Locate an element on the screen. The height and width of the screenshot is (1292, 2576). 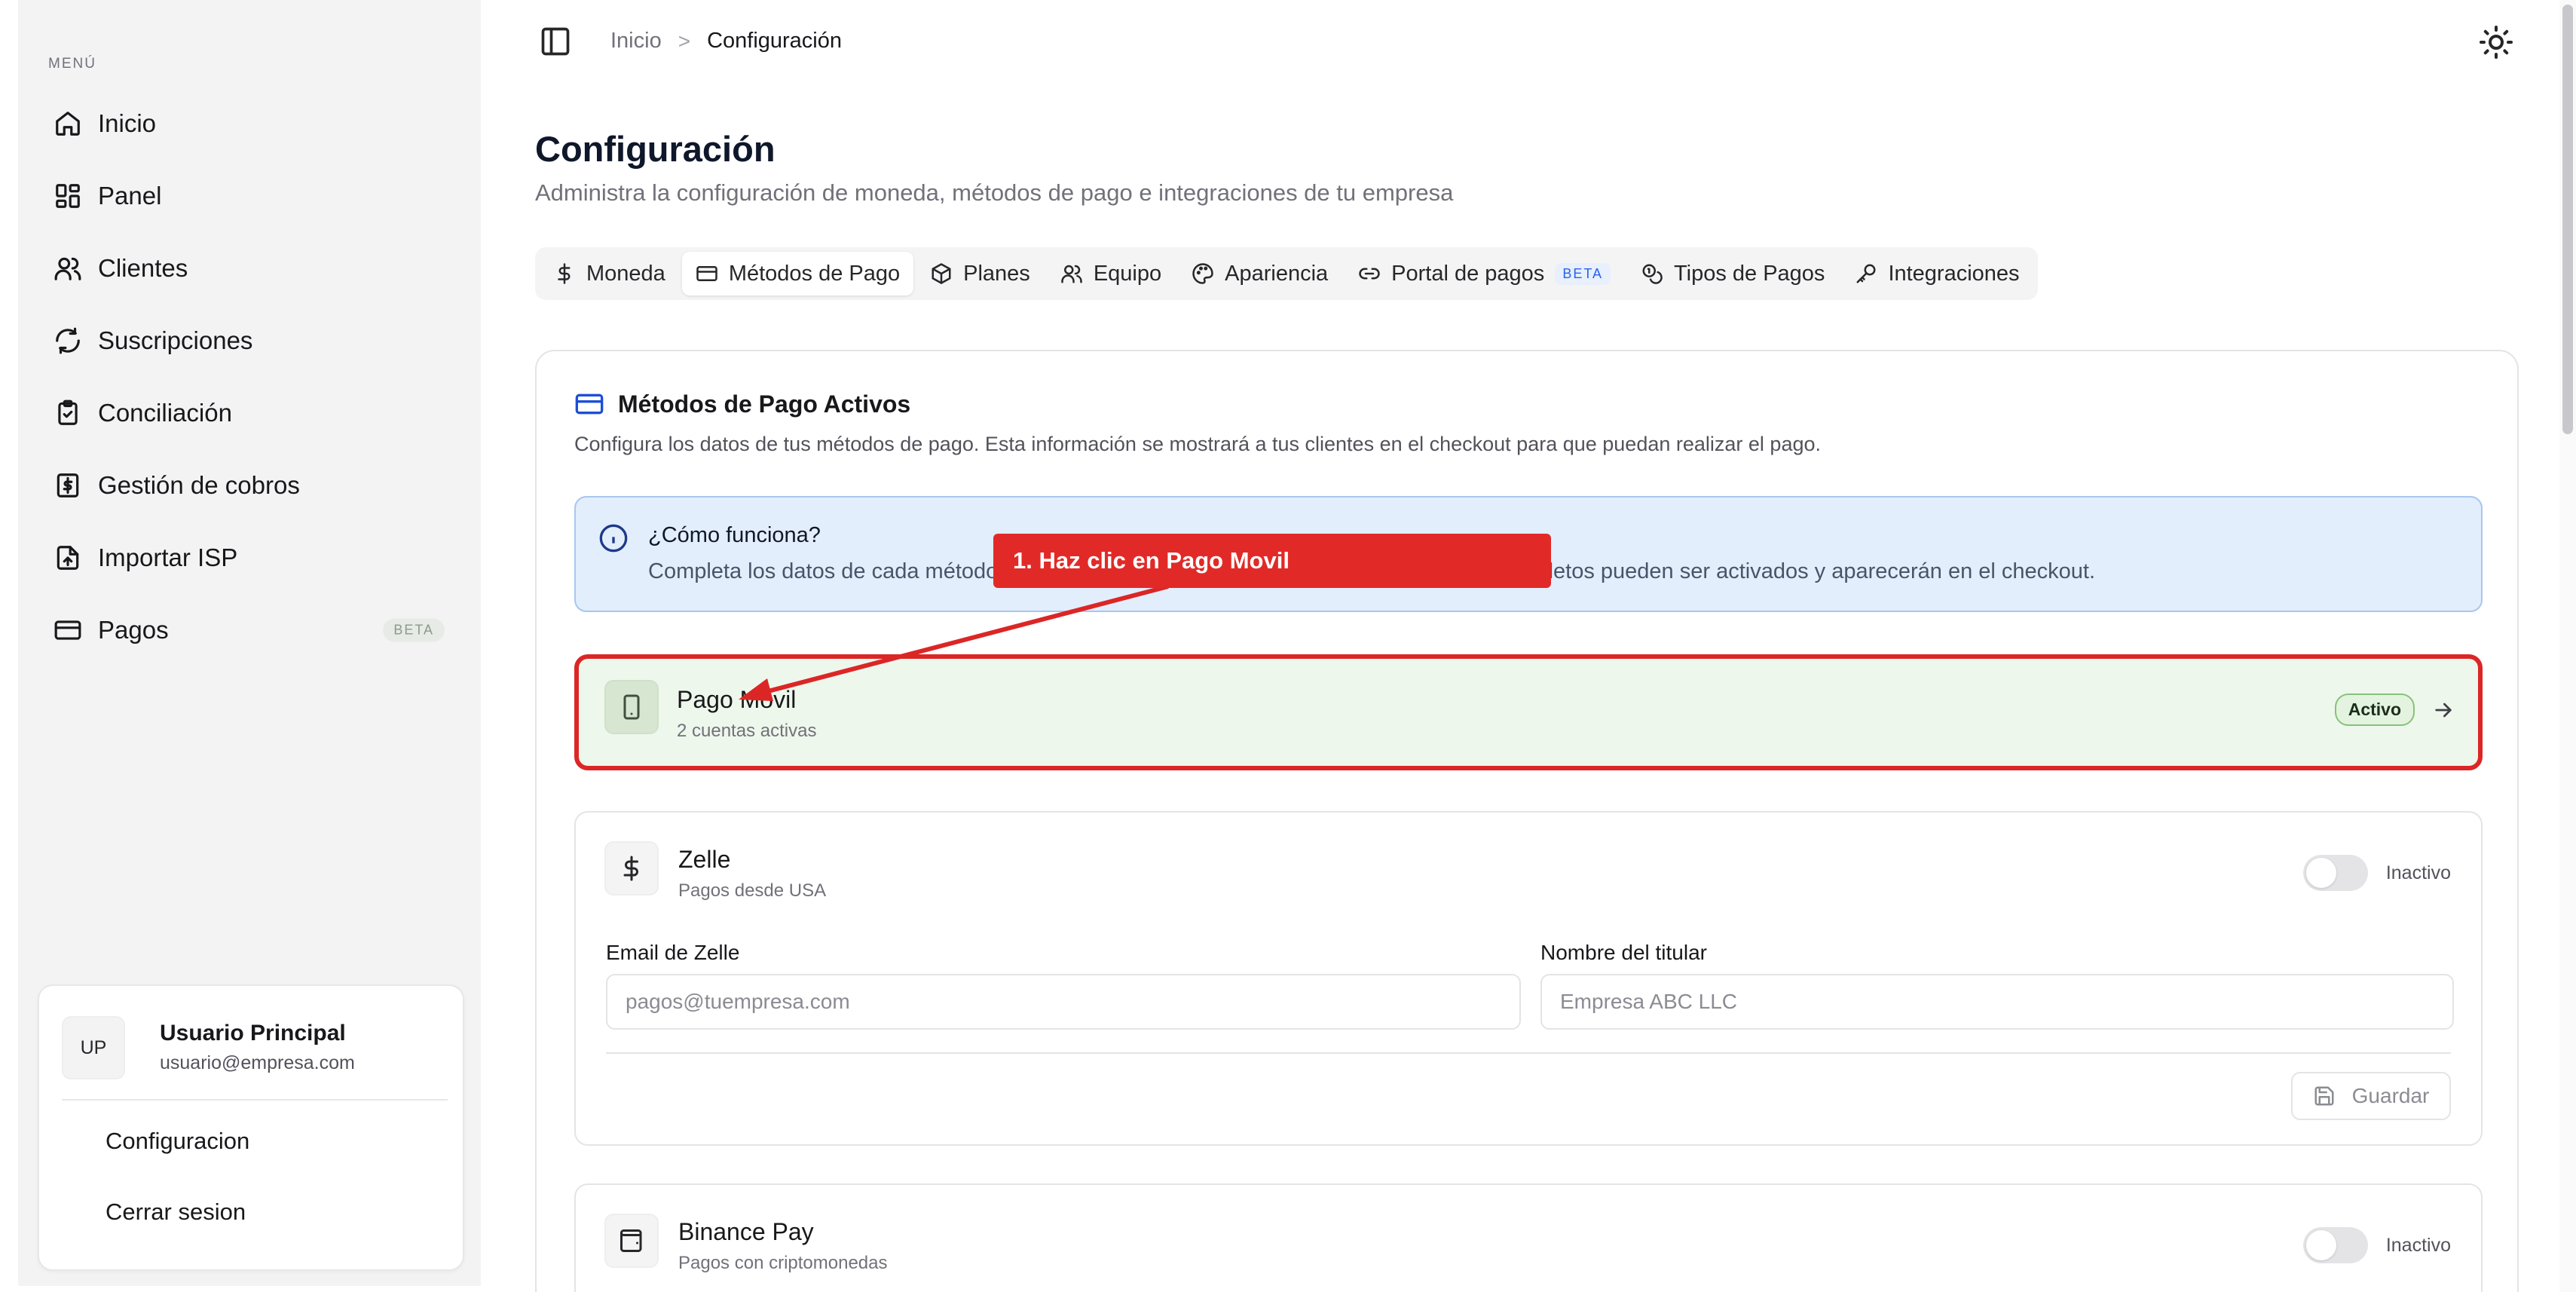
cerrar-sesion-link: Cerrar sesion is located at coordinates (176, 1212).